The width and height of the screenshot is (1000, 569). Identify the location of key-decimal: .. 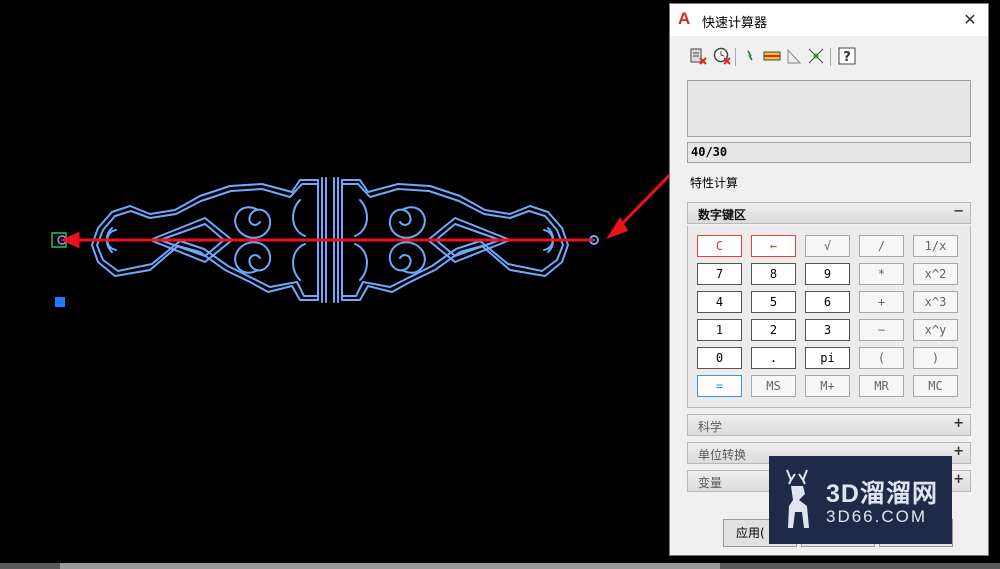
(773, 358).